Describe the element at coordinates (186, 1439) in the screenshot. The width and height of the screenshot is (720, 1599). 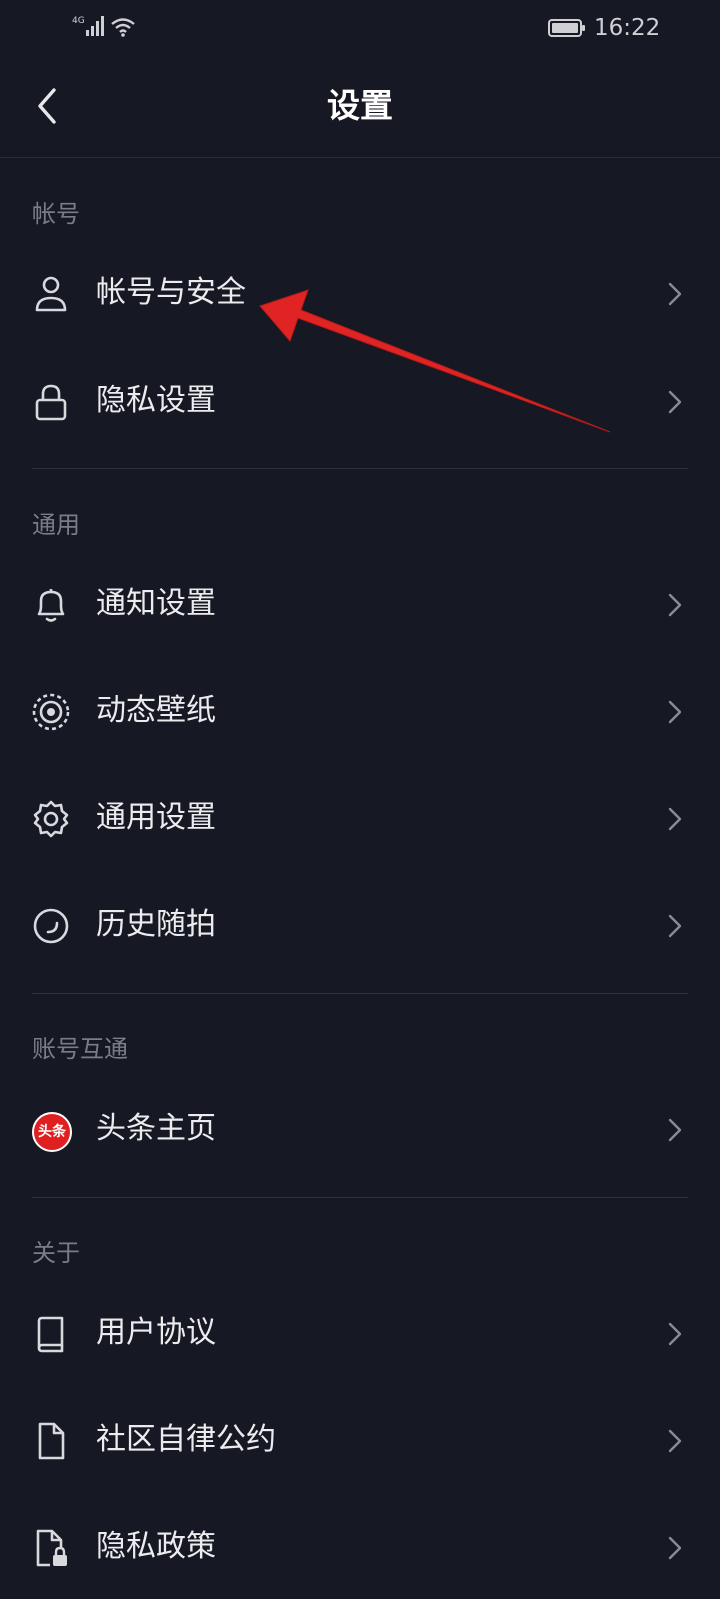
I see `settings-item-label: 社区自律公约` at that location.